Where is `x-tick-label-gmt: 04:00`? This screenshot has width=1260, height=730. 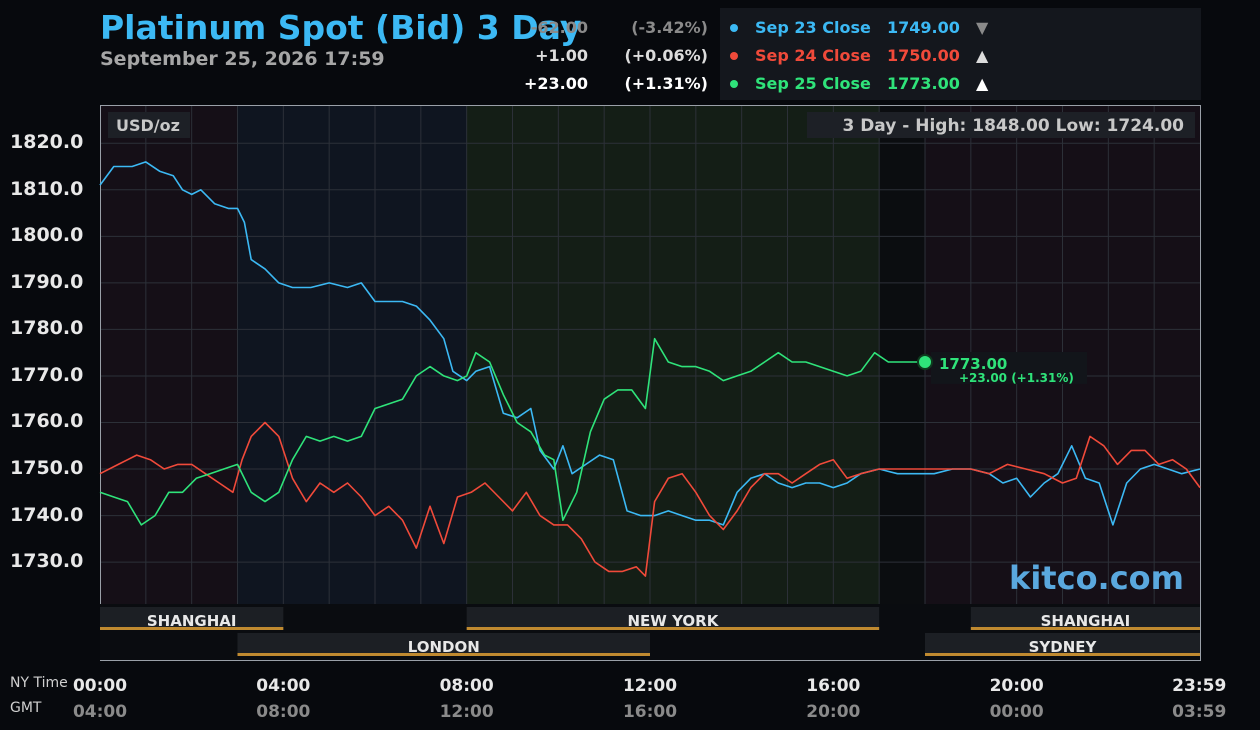 x-tick-label-gmt: 04:00 is located at coordinates (100, 712).